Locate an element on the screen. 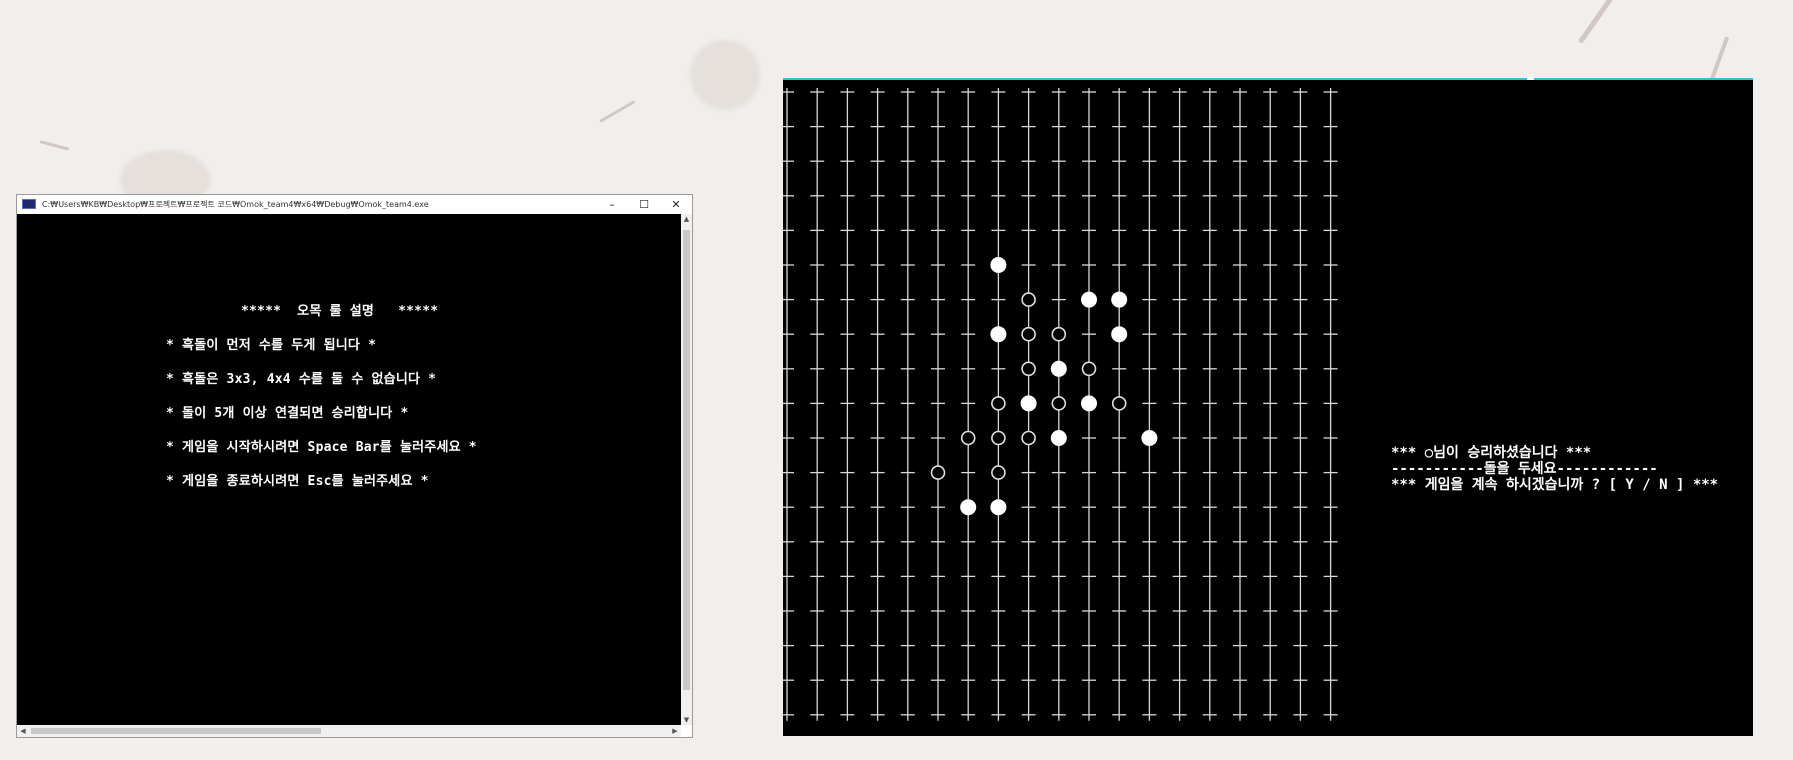 Image resolution: width=1793 pixels, height=760 pixels. scroll-right-icon: ▶ is located at coordinates (675, 731).